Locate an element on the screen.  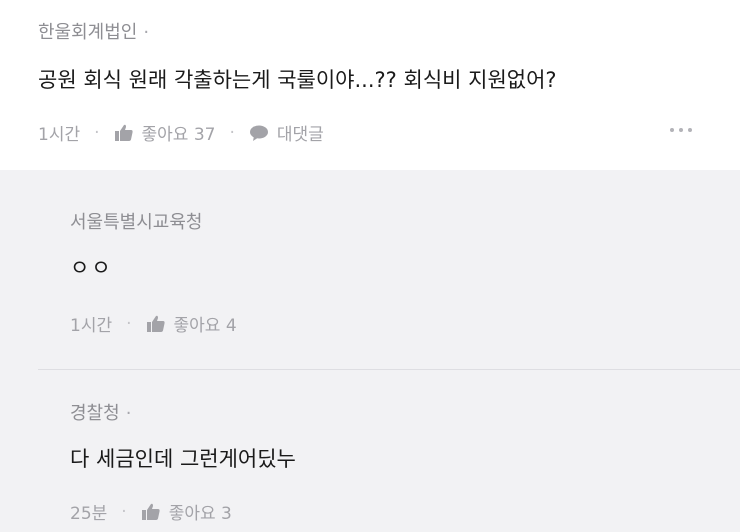
more-dots-icon is located at coordinates (681, 130).